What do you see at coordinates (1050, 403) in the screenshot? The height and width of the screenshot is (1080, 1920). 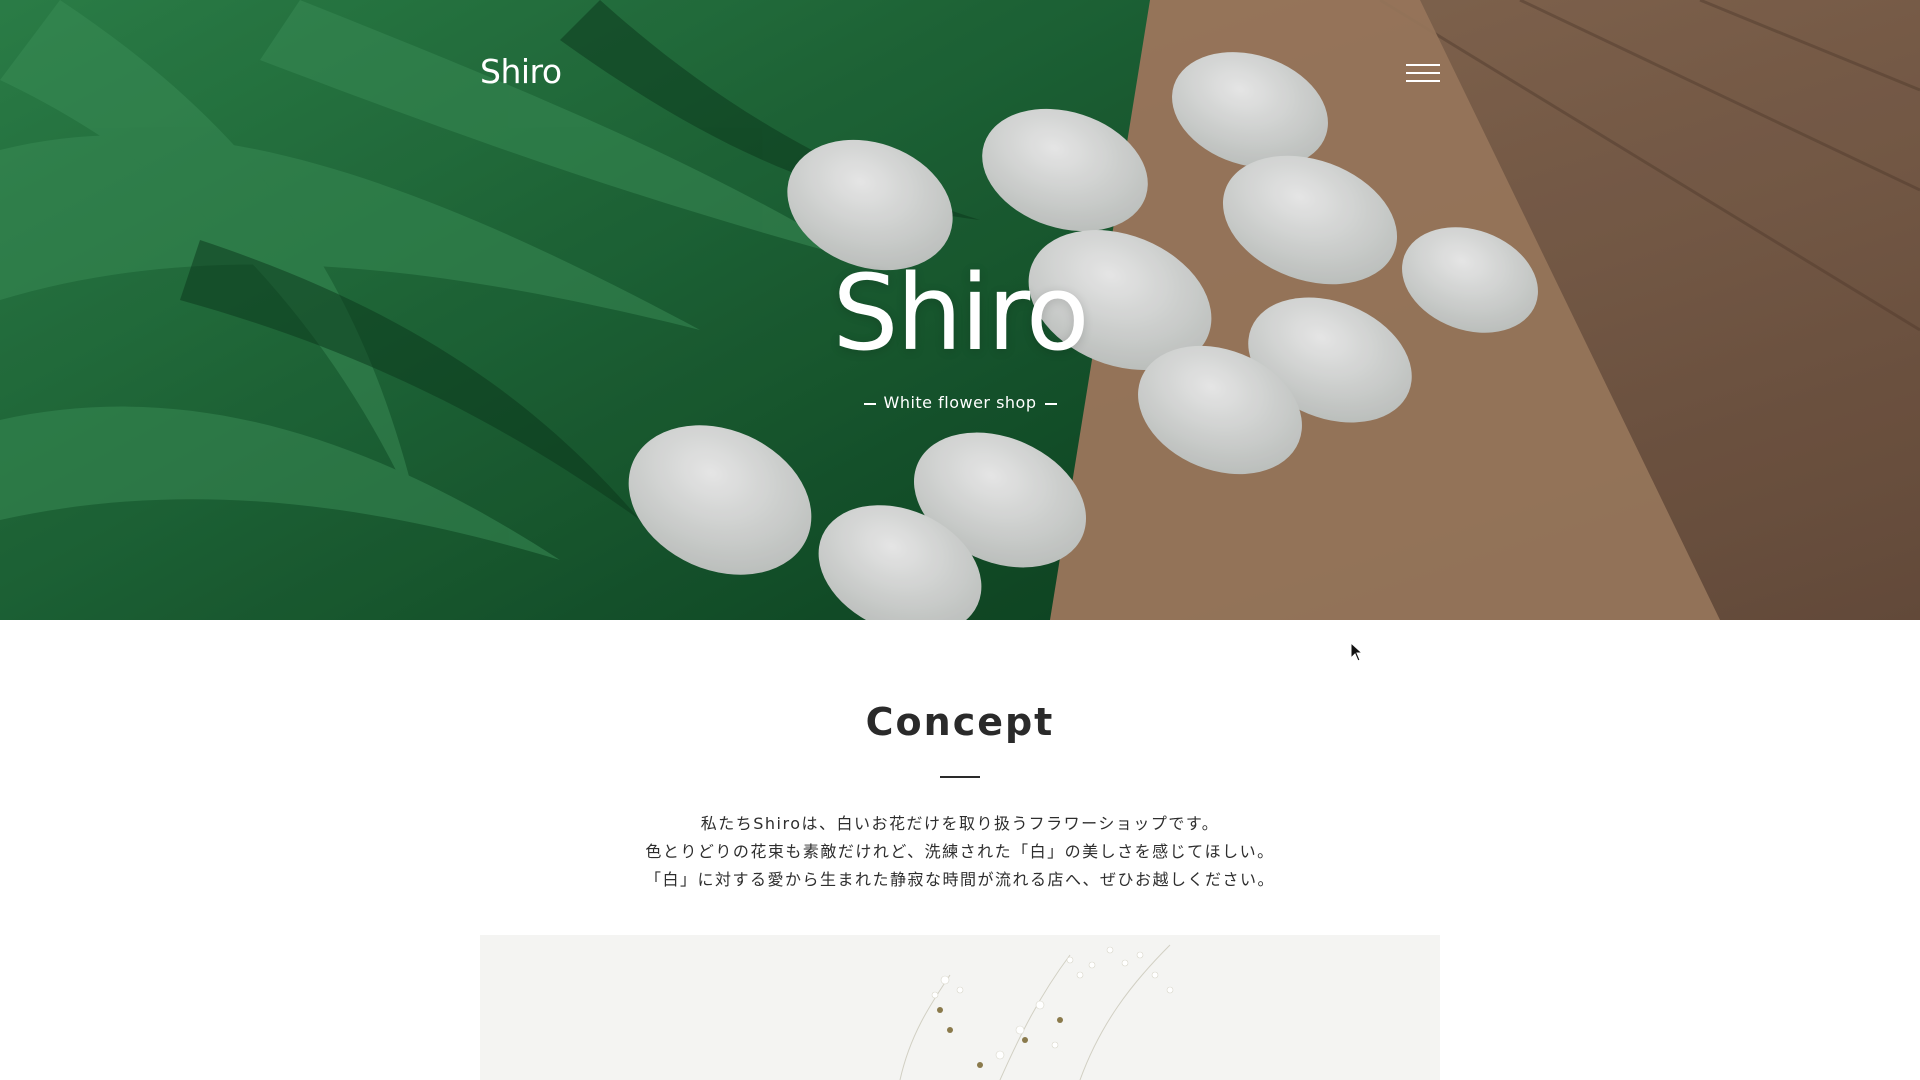 I see `dash-right` at bounding box center [1050, 403].